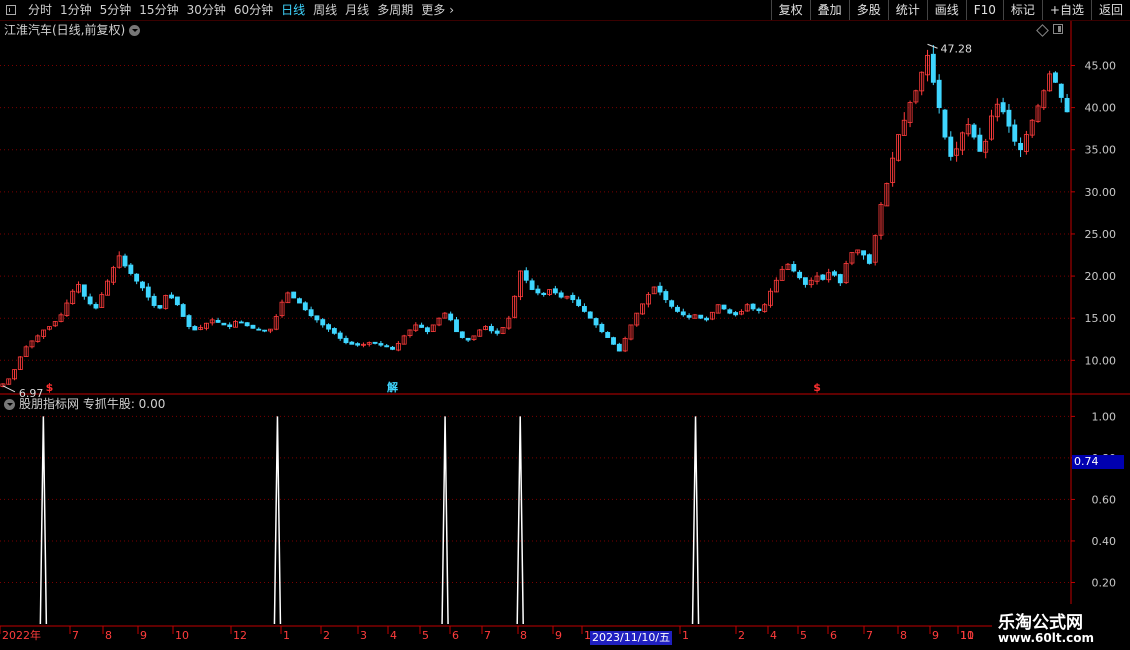 The width and height of the screenshot is (1130, 650). I want to click on period-tab-2: 5分钟, so click(116, 10).